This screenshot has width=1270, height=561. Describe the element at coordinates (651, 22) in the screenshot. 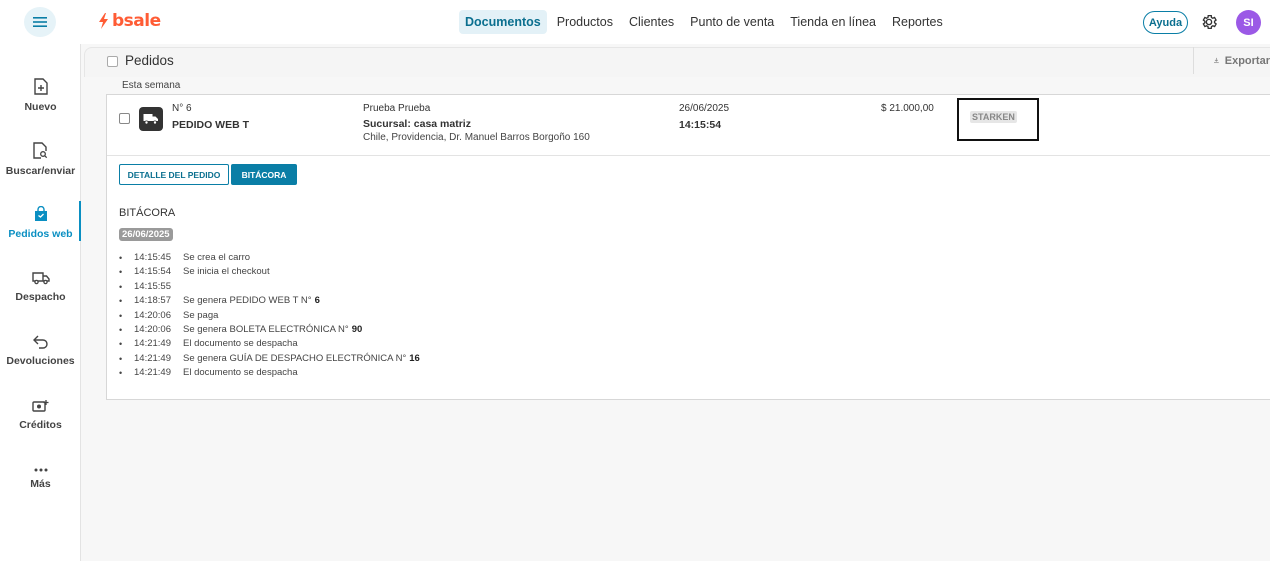

I see `nav-clientes: Clientes` at that location.